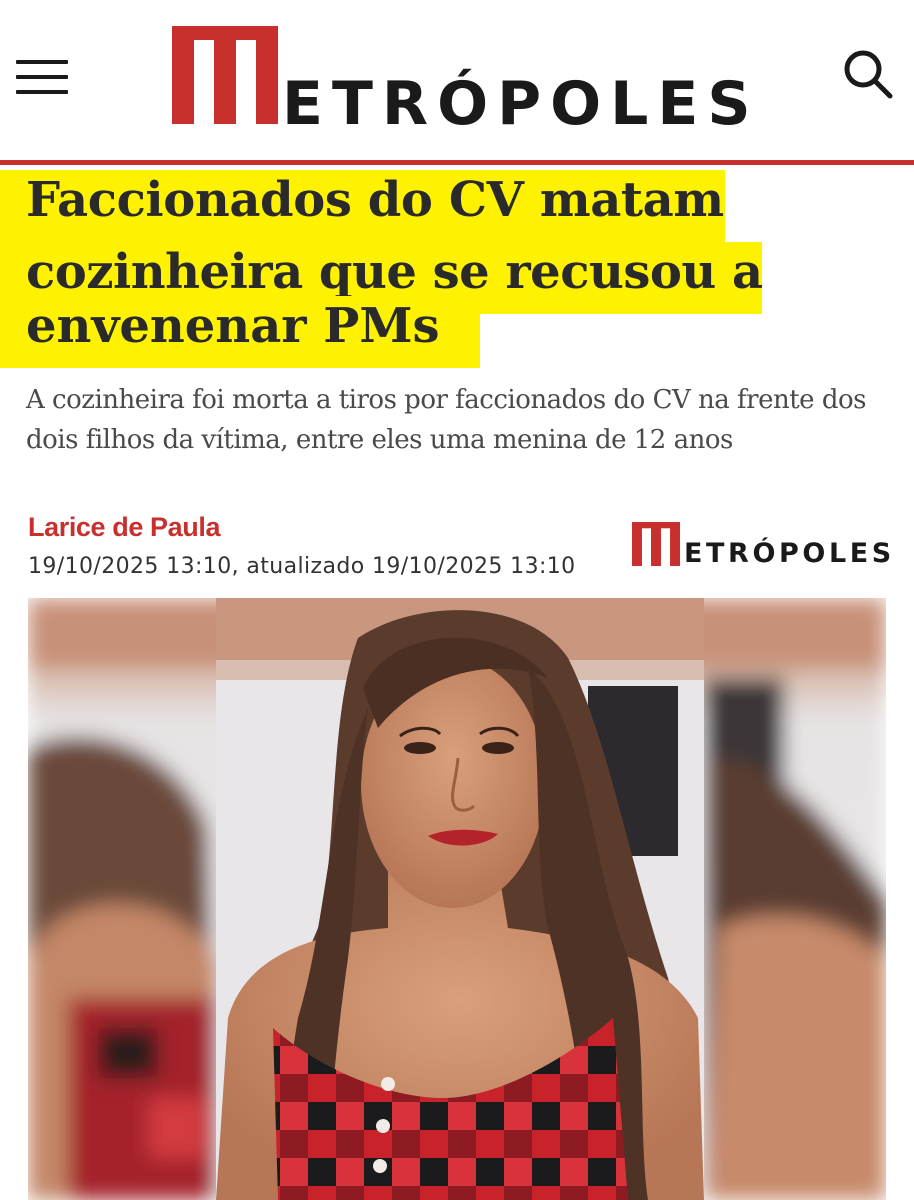  I want to click on author-link: Larice de Paula, so click(124, 527).